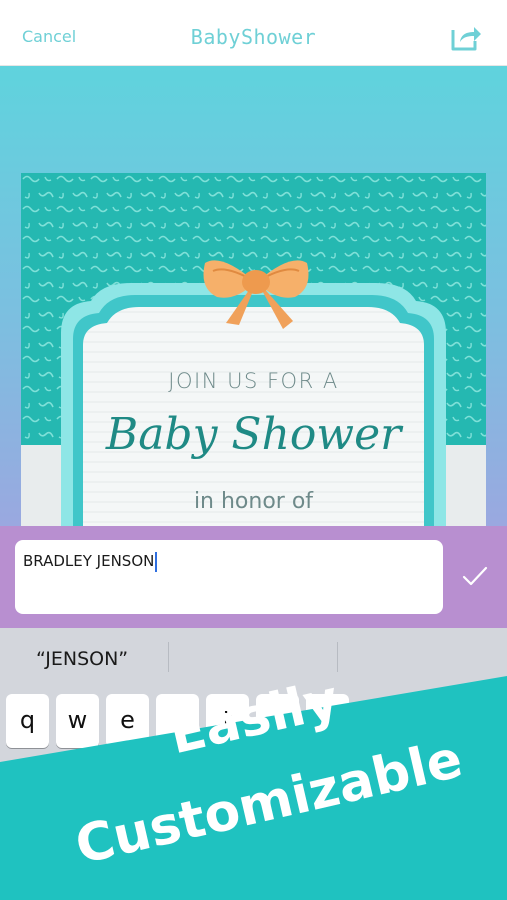 Image resolution: width=507 pixels, height=900 pixels. Describe the element at coordinates (227, 721) in the screenshot. I see `key-t: t` at that location.